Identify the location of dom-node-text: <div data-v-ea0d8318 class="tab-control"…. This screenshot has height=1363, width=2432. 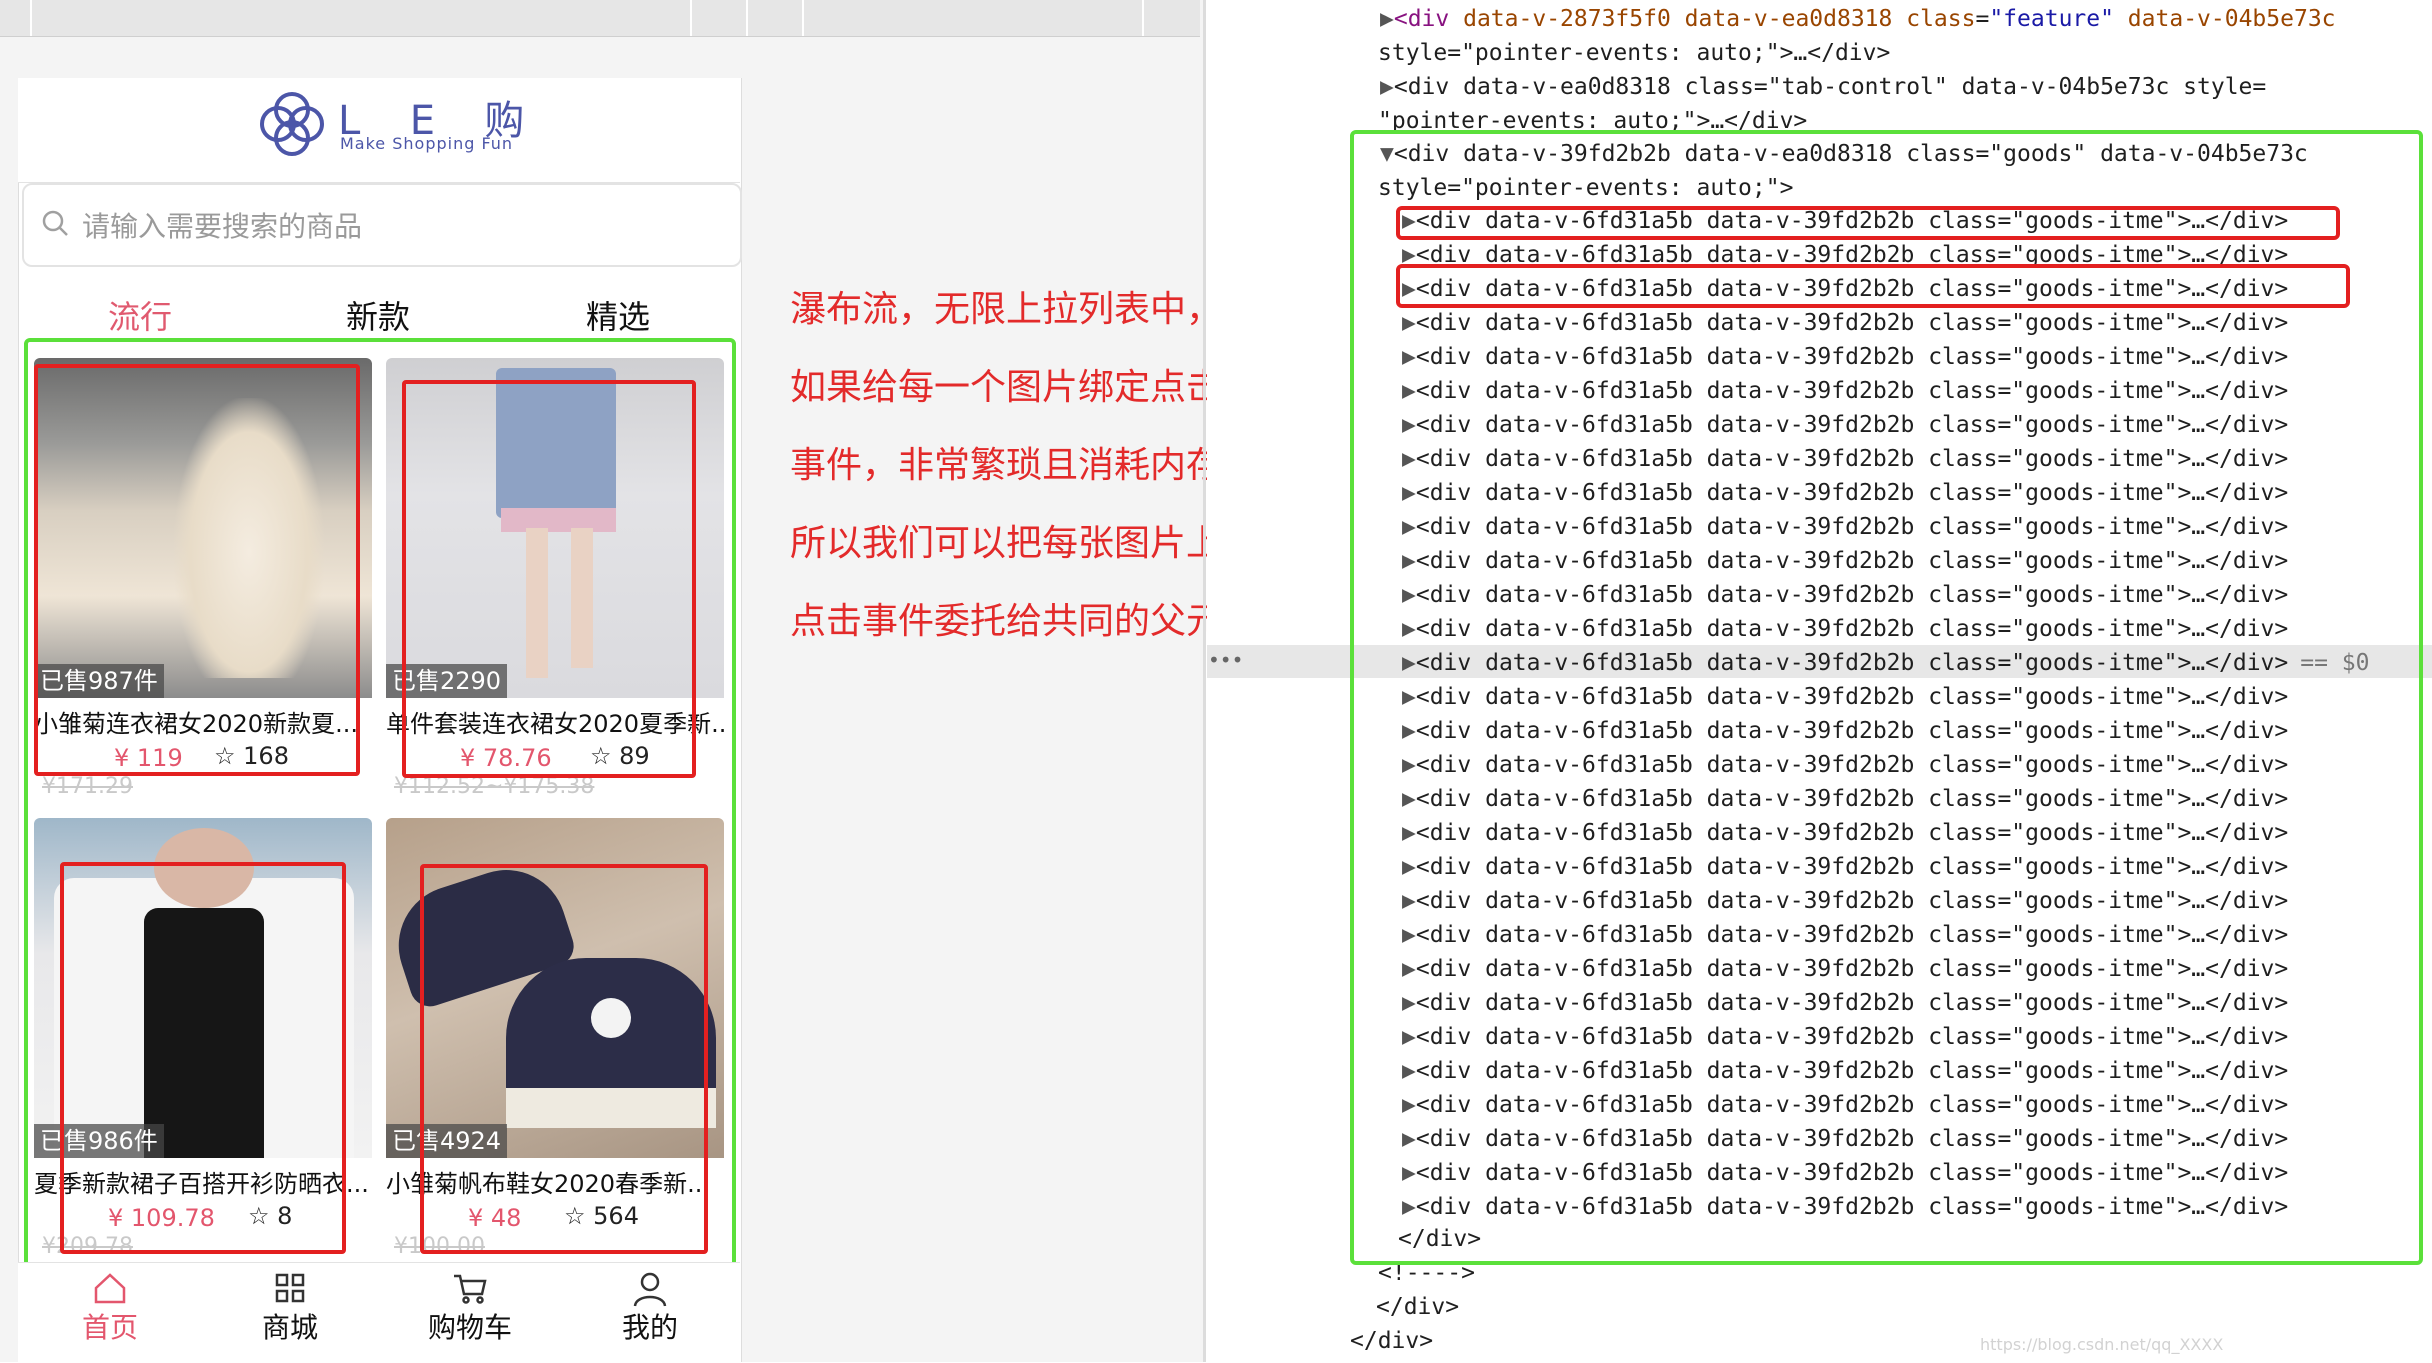
(1830, 87).